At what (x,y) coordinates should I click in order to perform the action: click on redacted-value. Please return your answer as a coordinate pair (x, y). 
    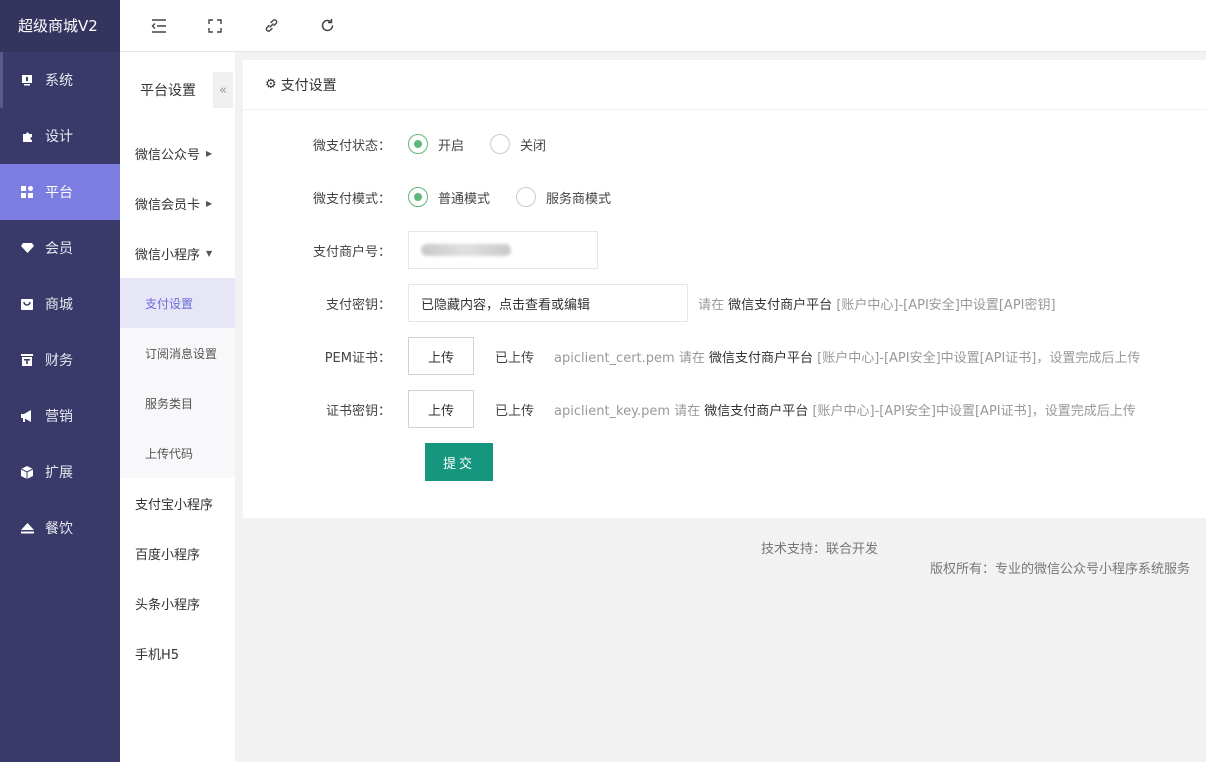
    Looking at the image, I should click on (466, 250).